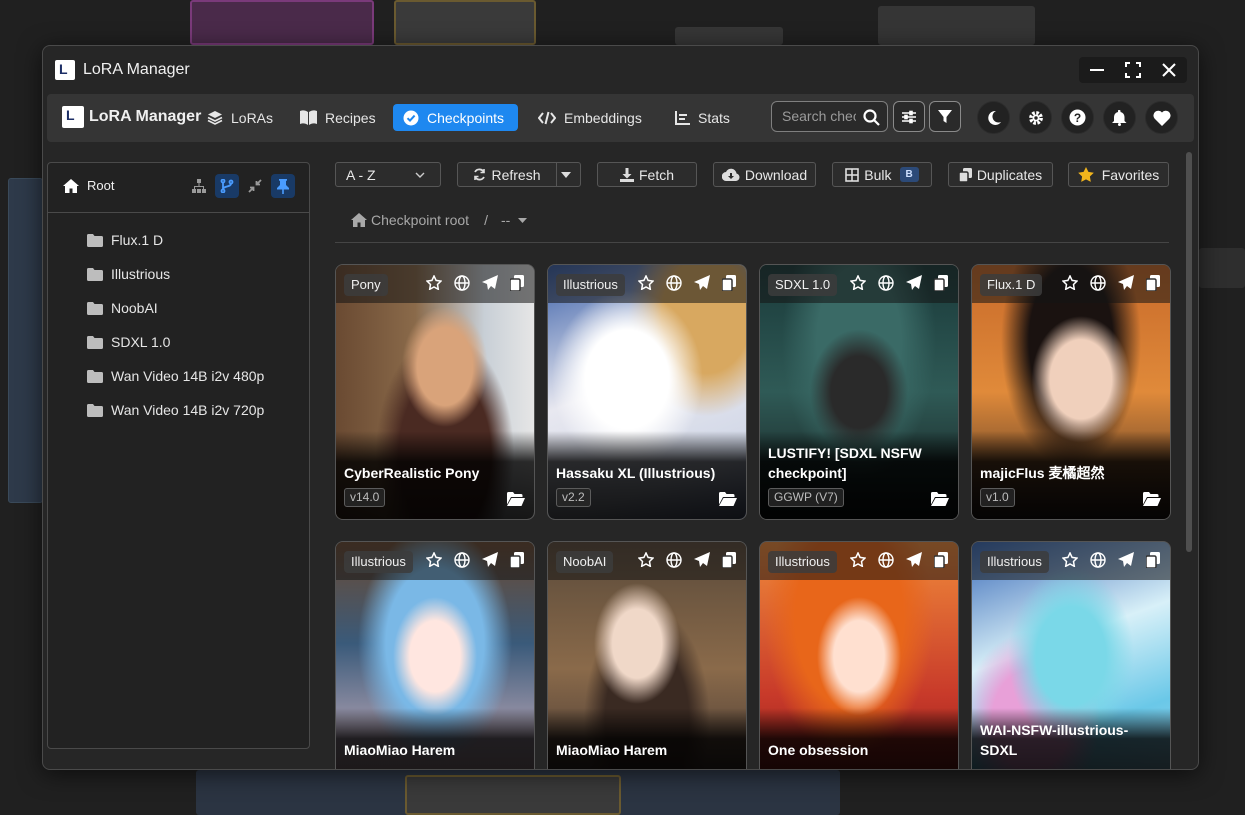  Describe the element at coordinates (178, 376) in the screenshot. I see `folder-item: Wan Video 14B i2v 480p` at that location.